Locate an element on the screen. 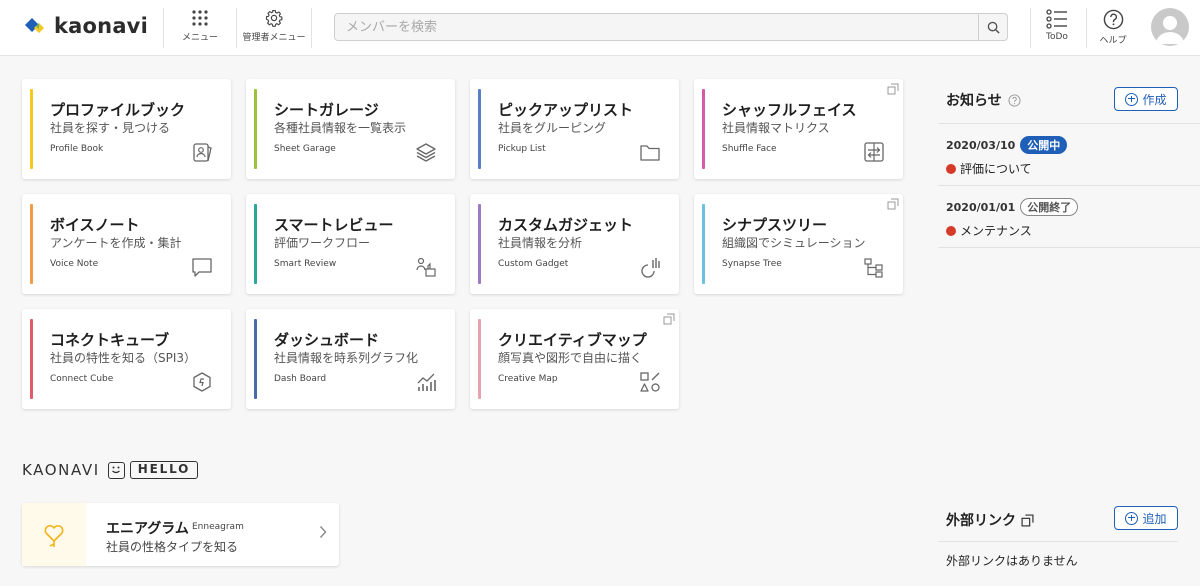  card-subtitle: 社員をグルーピング is located at coordinates (552, 128).